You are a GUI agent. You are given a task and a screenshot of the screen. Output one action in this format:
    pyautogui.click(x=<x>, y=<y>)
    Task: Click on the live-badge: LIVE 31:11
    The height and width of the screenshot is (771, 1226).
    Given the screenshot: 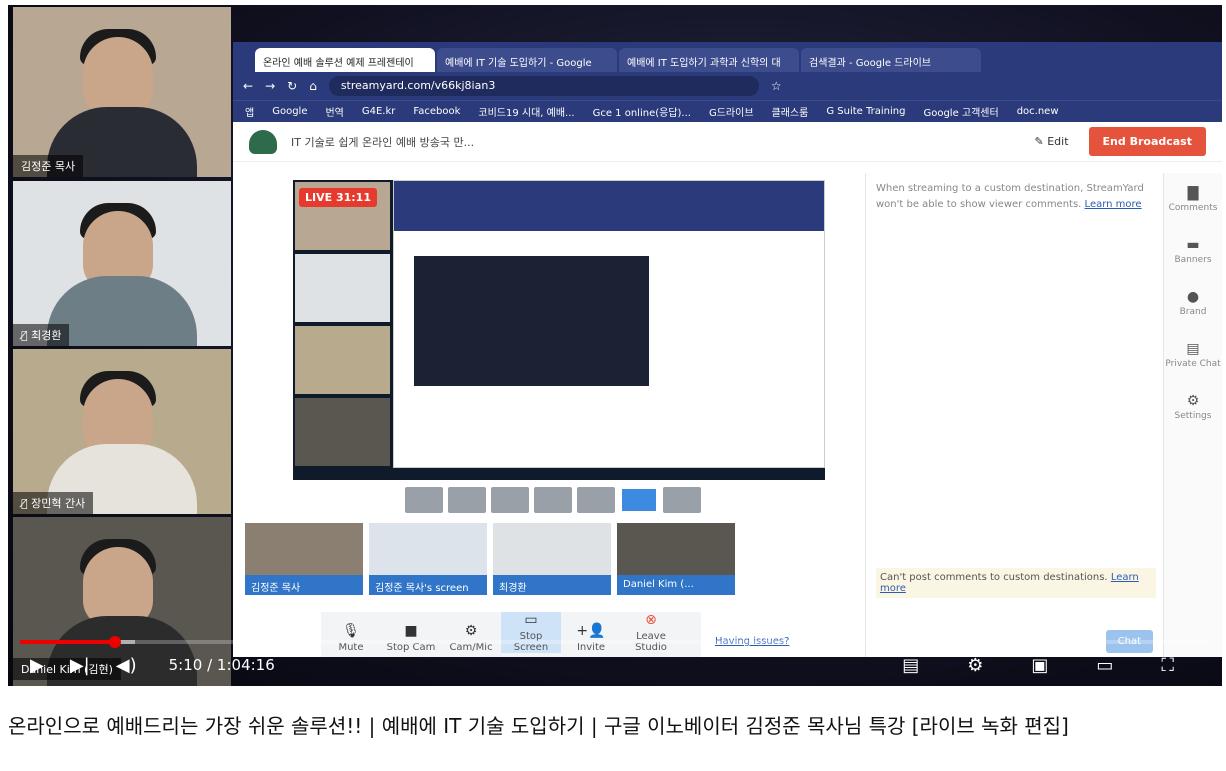 What is the action you would take?
    pyautogui.click(x=338, y=197)
    